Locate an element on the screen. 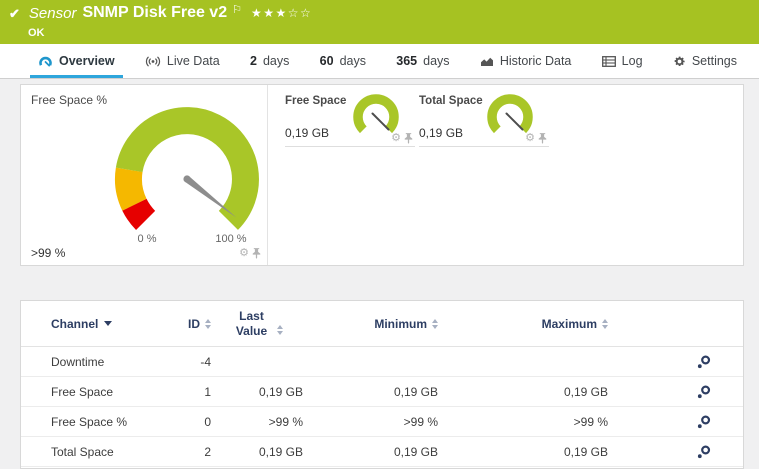  tab-historic-data-label: Historic Data is located at coordinates (535, 61).